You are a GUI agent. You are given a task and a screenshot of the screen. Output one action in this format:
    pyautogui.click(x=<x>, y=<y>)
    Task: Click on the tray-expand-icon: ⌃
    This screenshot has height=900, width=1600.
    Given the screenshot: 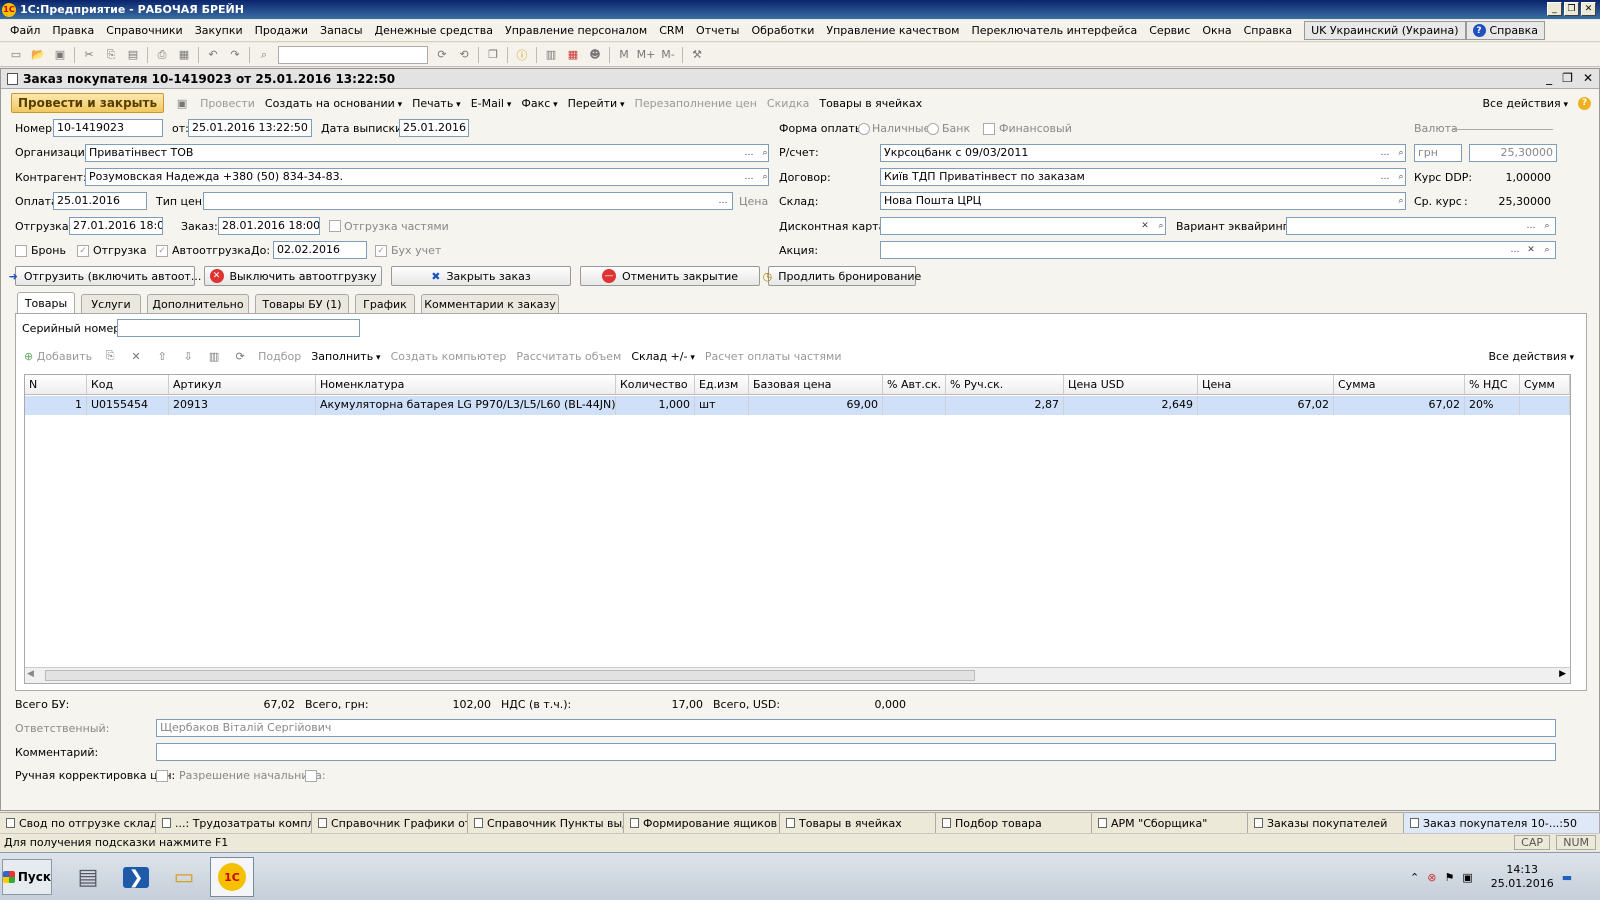 What is the action you would take?
    pyautogui.click(x=1414, y=877)
    